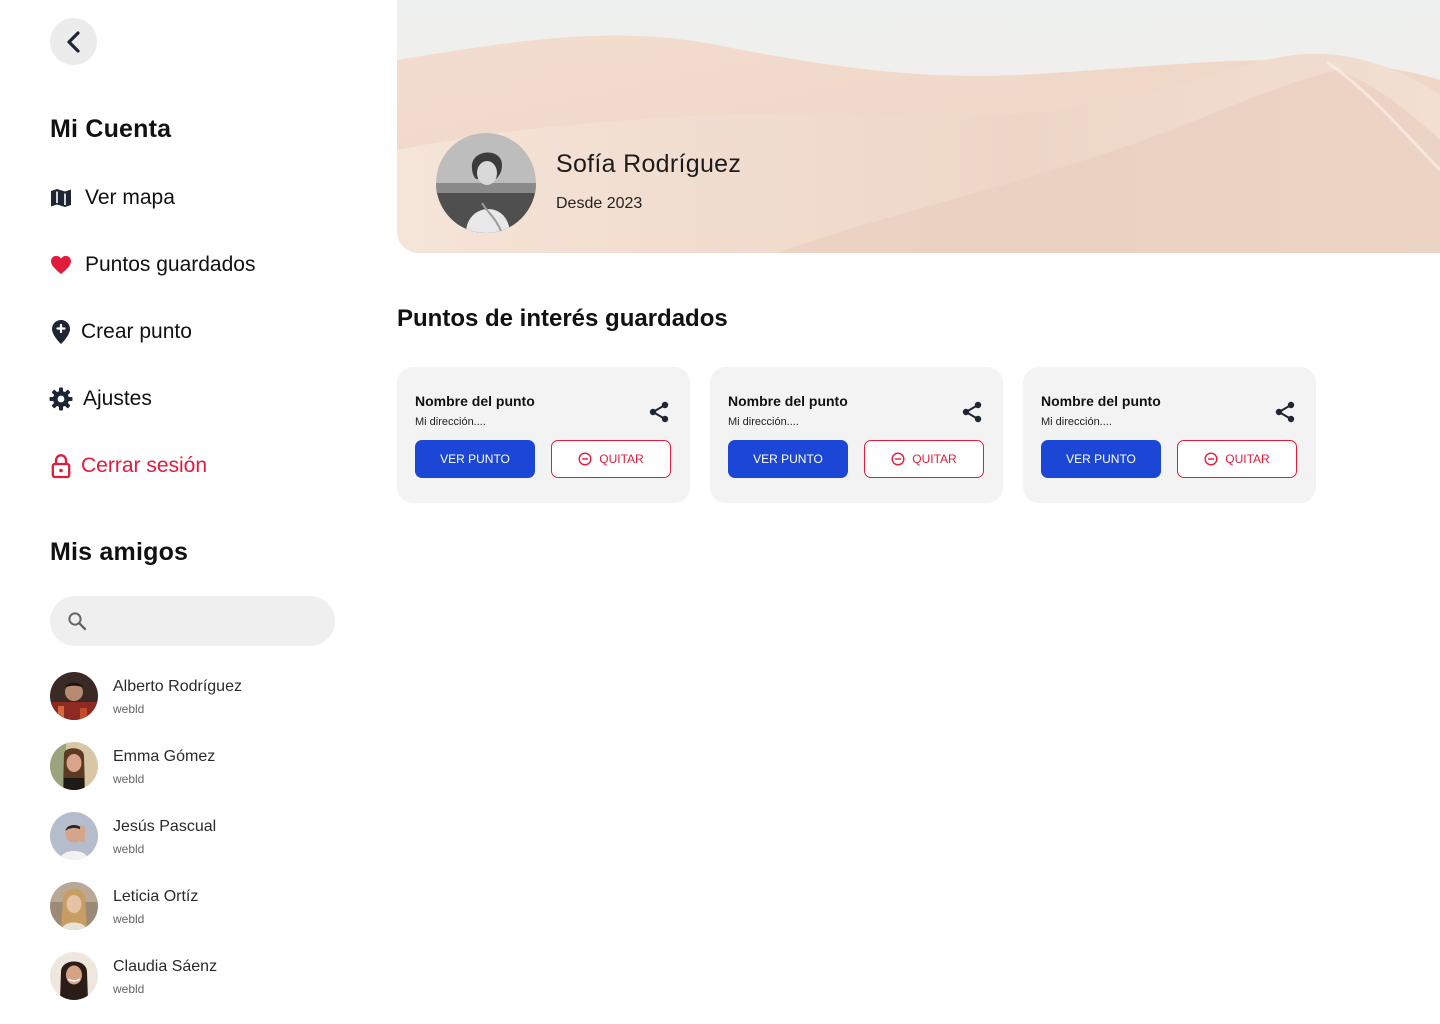 This screenshot has height=1024, width=1440. Describe the element at coordinates (562, 318) in the screenshot. I see `saved-points-title: Puntos de interés guardados` at that location.